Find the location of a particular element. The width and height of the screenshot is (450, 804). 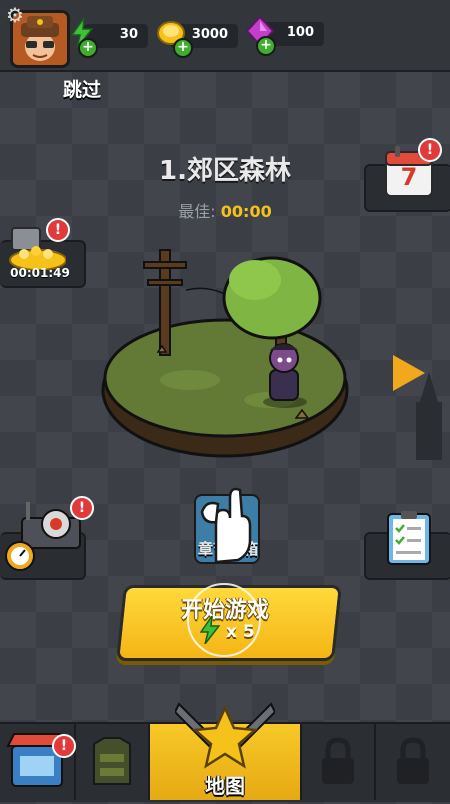

shop-alert-badge: ! is located at coordinates (64, 746).